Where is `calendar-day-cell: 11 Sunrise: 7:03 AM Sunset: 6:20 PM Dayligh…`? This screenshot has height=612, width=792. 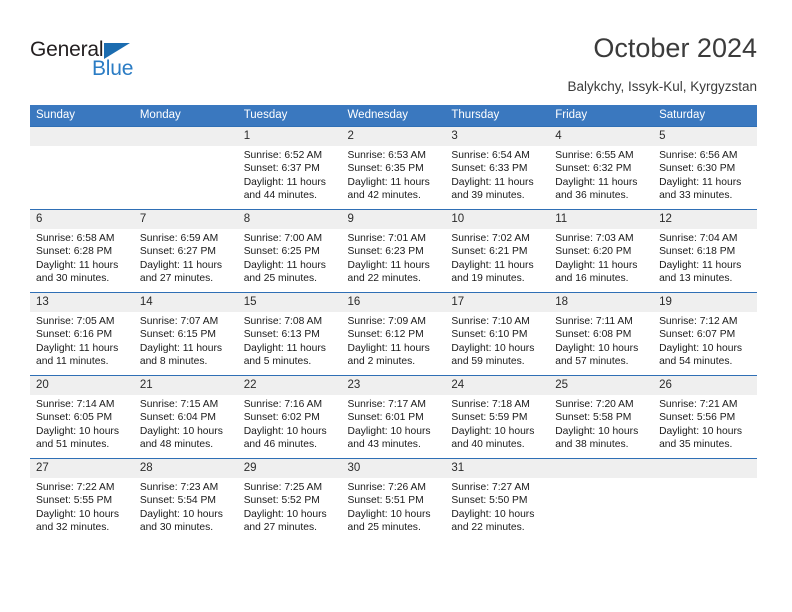
calendar-day-cell: 11 Sunrise: 7:03 AM Sunset: 6:20 PM Dayligh… is located at coordinates (601, 251).